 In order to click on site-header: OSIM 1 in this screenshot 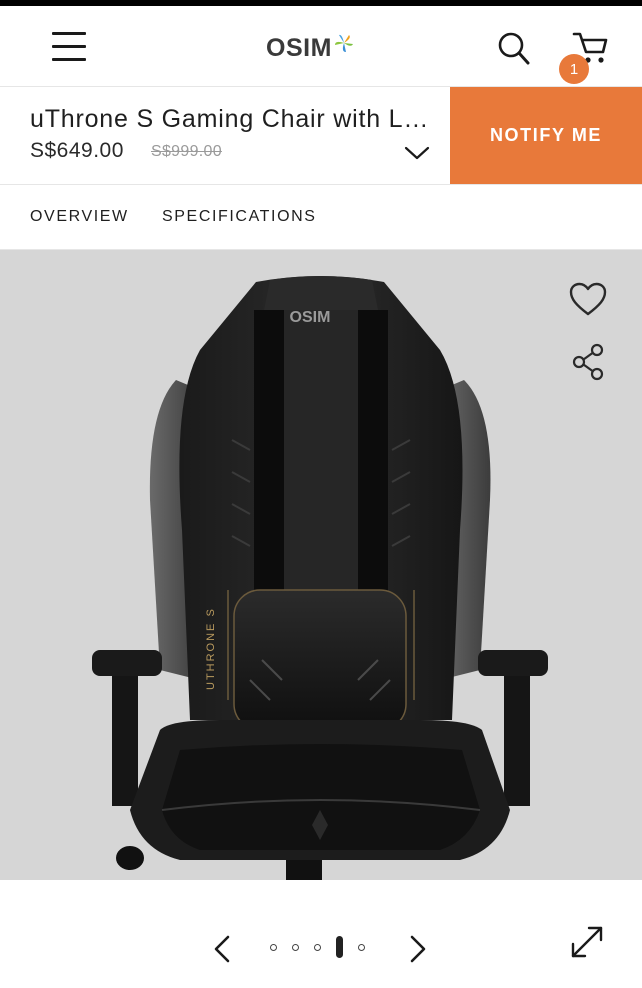, I will do `click(321, 46)`.